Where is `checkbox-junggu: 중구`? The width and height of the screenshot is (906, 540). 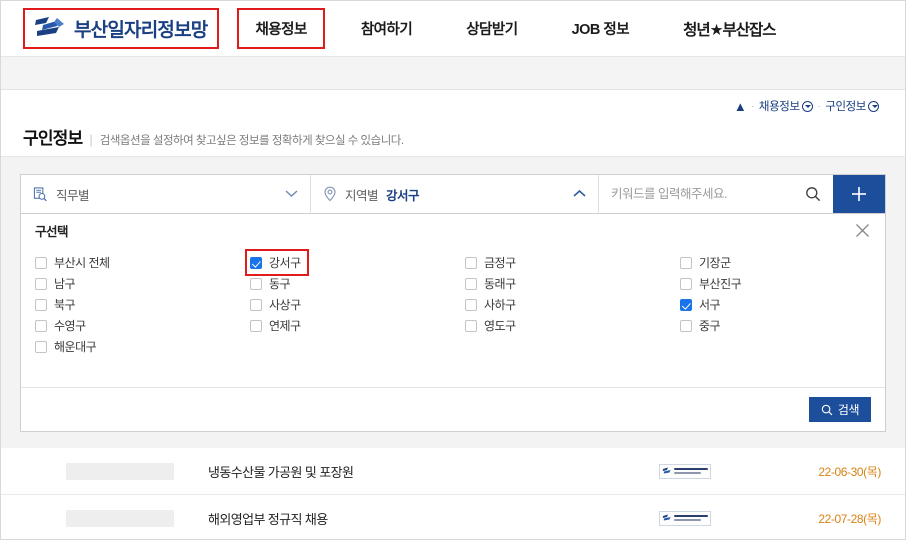
checkbox-junggu: 중구 is located at coordinates (701, 325).